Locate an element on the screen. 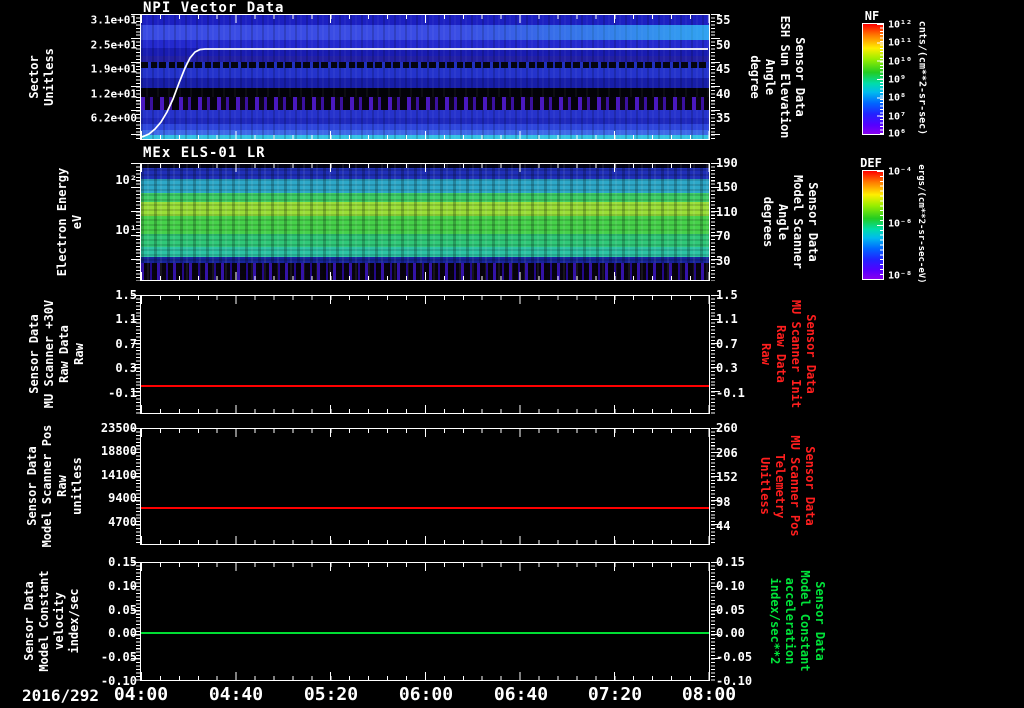 This screenshot has height=708, width=1024. y-tick-label: 206 is located at coordinates (727, 452).